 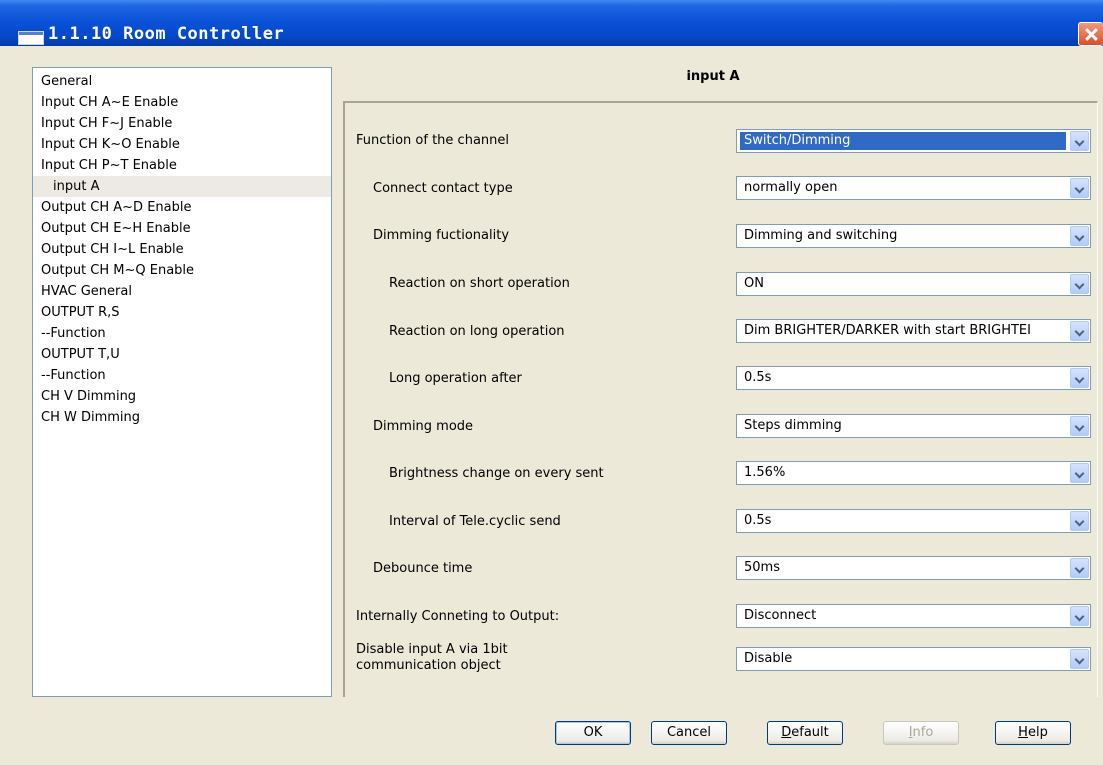 What do you see at coordinates (182, 396) in the screenshot?
I see `tree-item-ch-v-dimming: CH V Dimming` at bounding box center [182, 396].